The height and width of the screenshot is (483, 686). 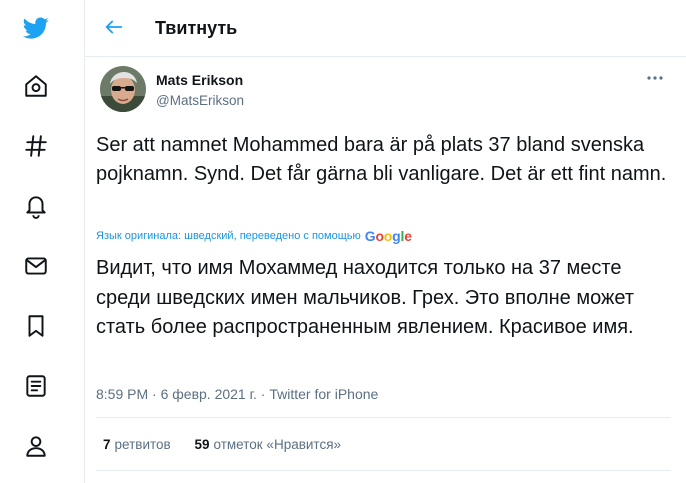 I want to click on likes-count: 59, so click(x=202, y=444).